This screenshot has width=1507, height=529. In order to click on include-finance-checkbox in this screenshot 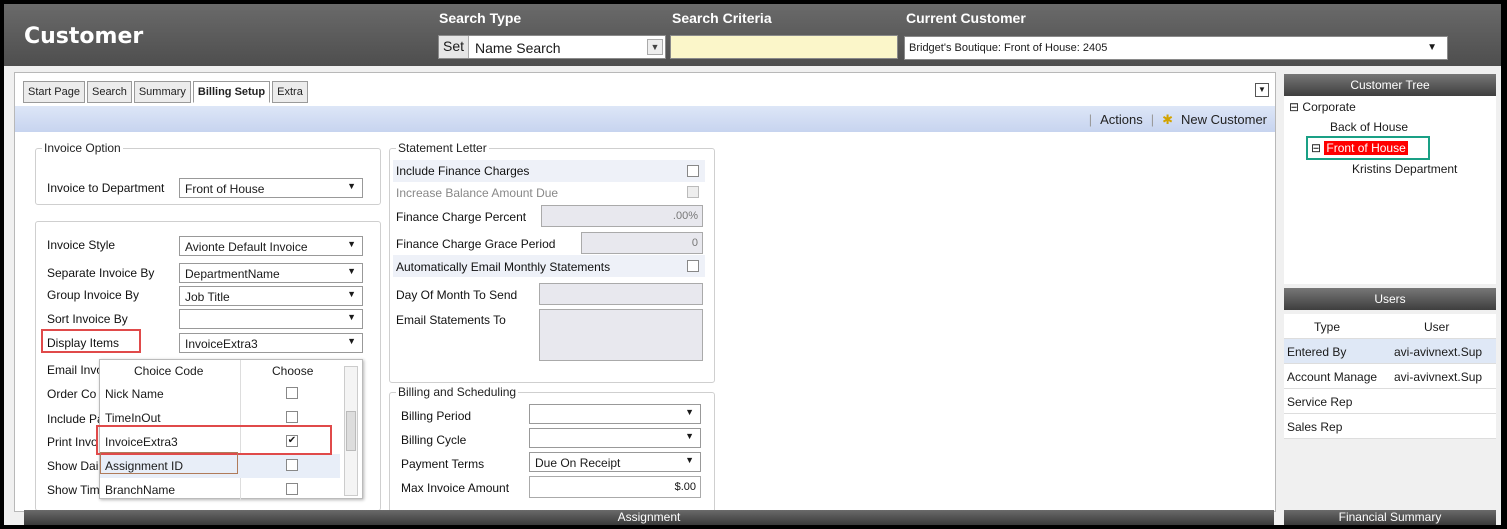, I will do `click(693, 171)`.